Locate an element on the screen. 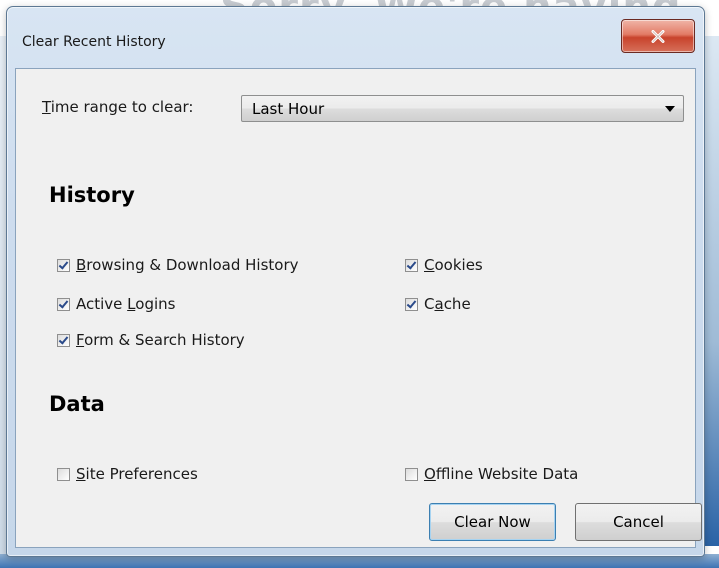 The width and height of the screenshot is (719, 568). time-range-label: Time range to clear: is located at coordinates (117, 107).